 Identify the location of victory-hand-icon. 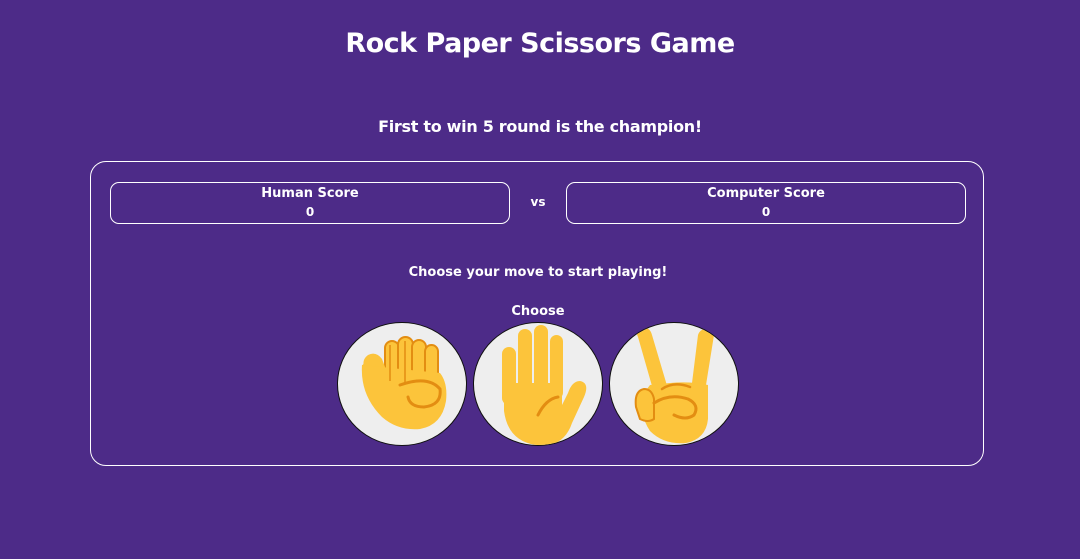
(674, 385).